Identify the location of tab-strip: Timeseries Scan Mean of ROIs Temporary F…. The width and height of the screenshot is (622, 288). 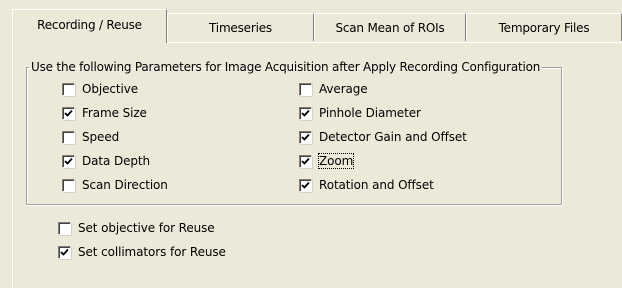
(311, 21).